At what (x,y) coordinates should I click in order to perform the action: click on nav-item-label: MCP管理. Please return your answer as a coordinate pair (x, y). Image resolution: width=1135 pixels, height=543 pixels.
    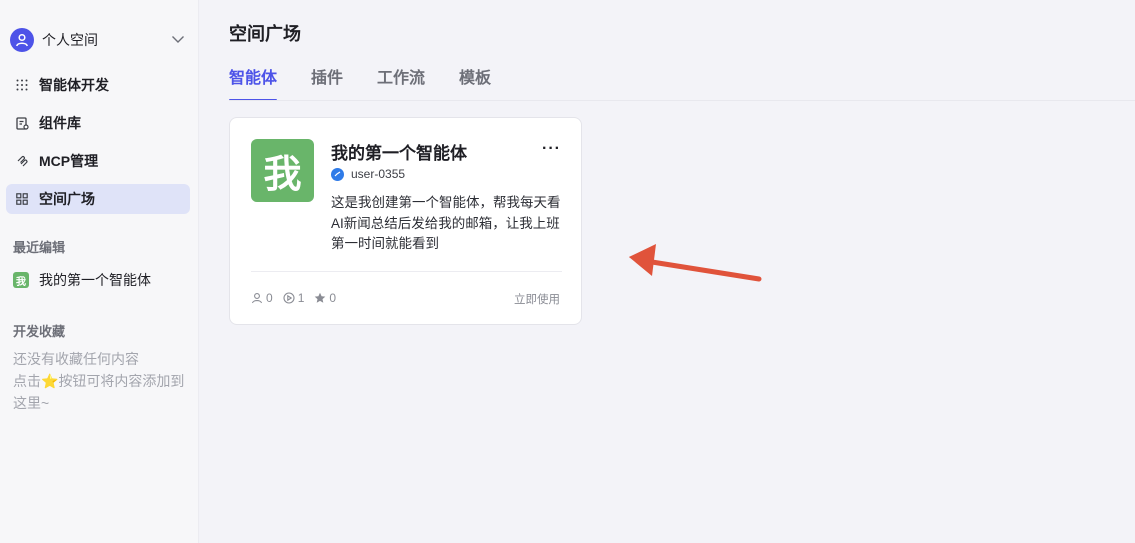
    Looking at the image, I should click on (69, 161).